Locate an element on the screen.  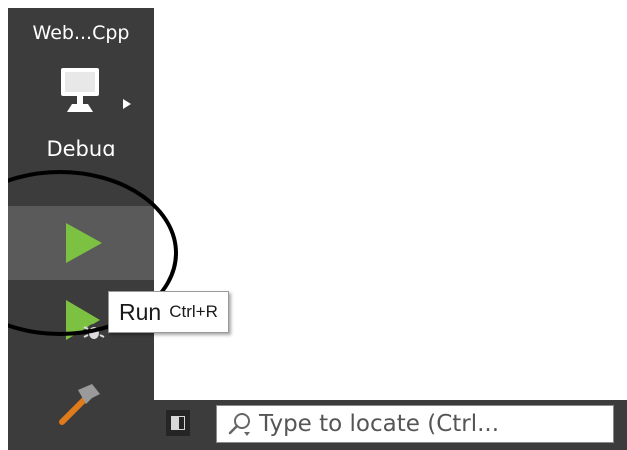
run-button is located at coordinates (81, 243).